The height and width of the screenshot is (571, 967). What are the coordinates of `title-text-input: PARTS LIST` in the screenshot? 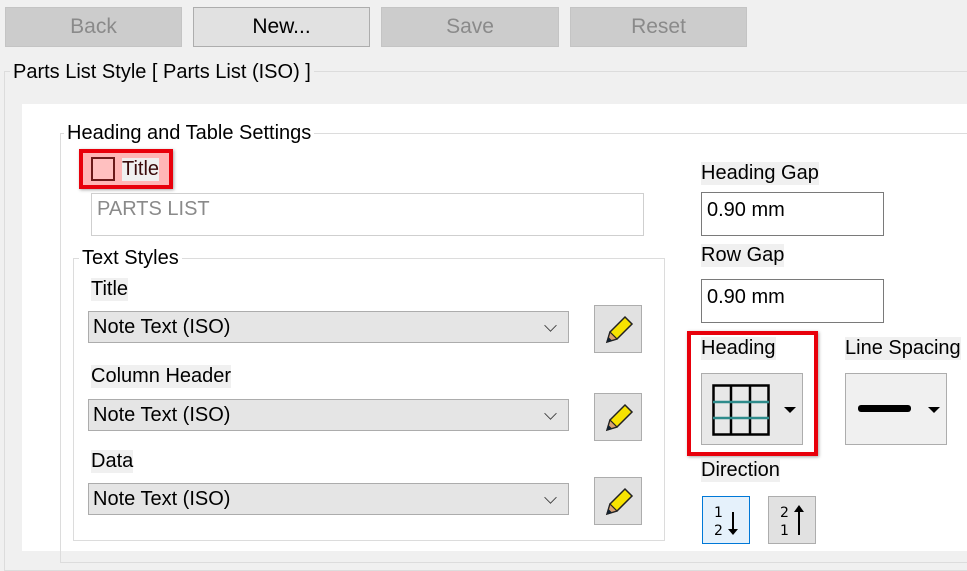 It's located at (367, 214).